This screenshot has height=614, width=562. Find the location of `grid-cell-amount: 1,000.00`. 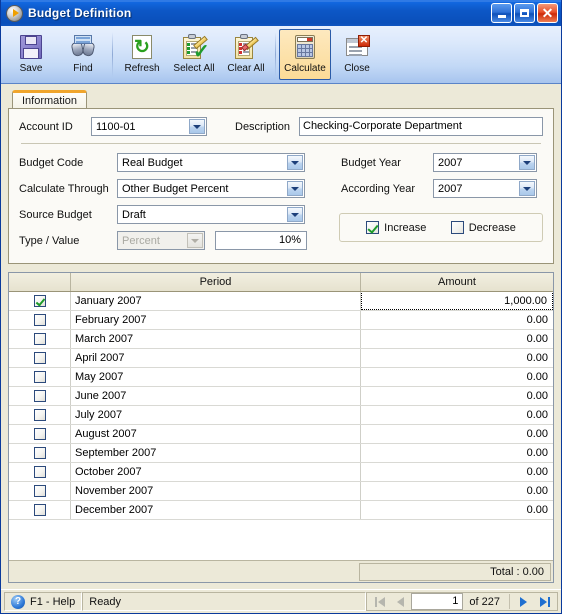

grid-cell-amount: 1,000.00 is located at coordinates (457, 301).